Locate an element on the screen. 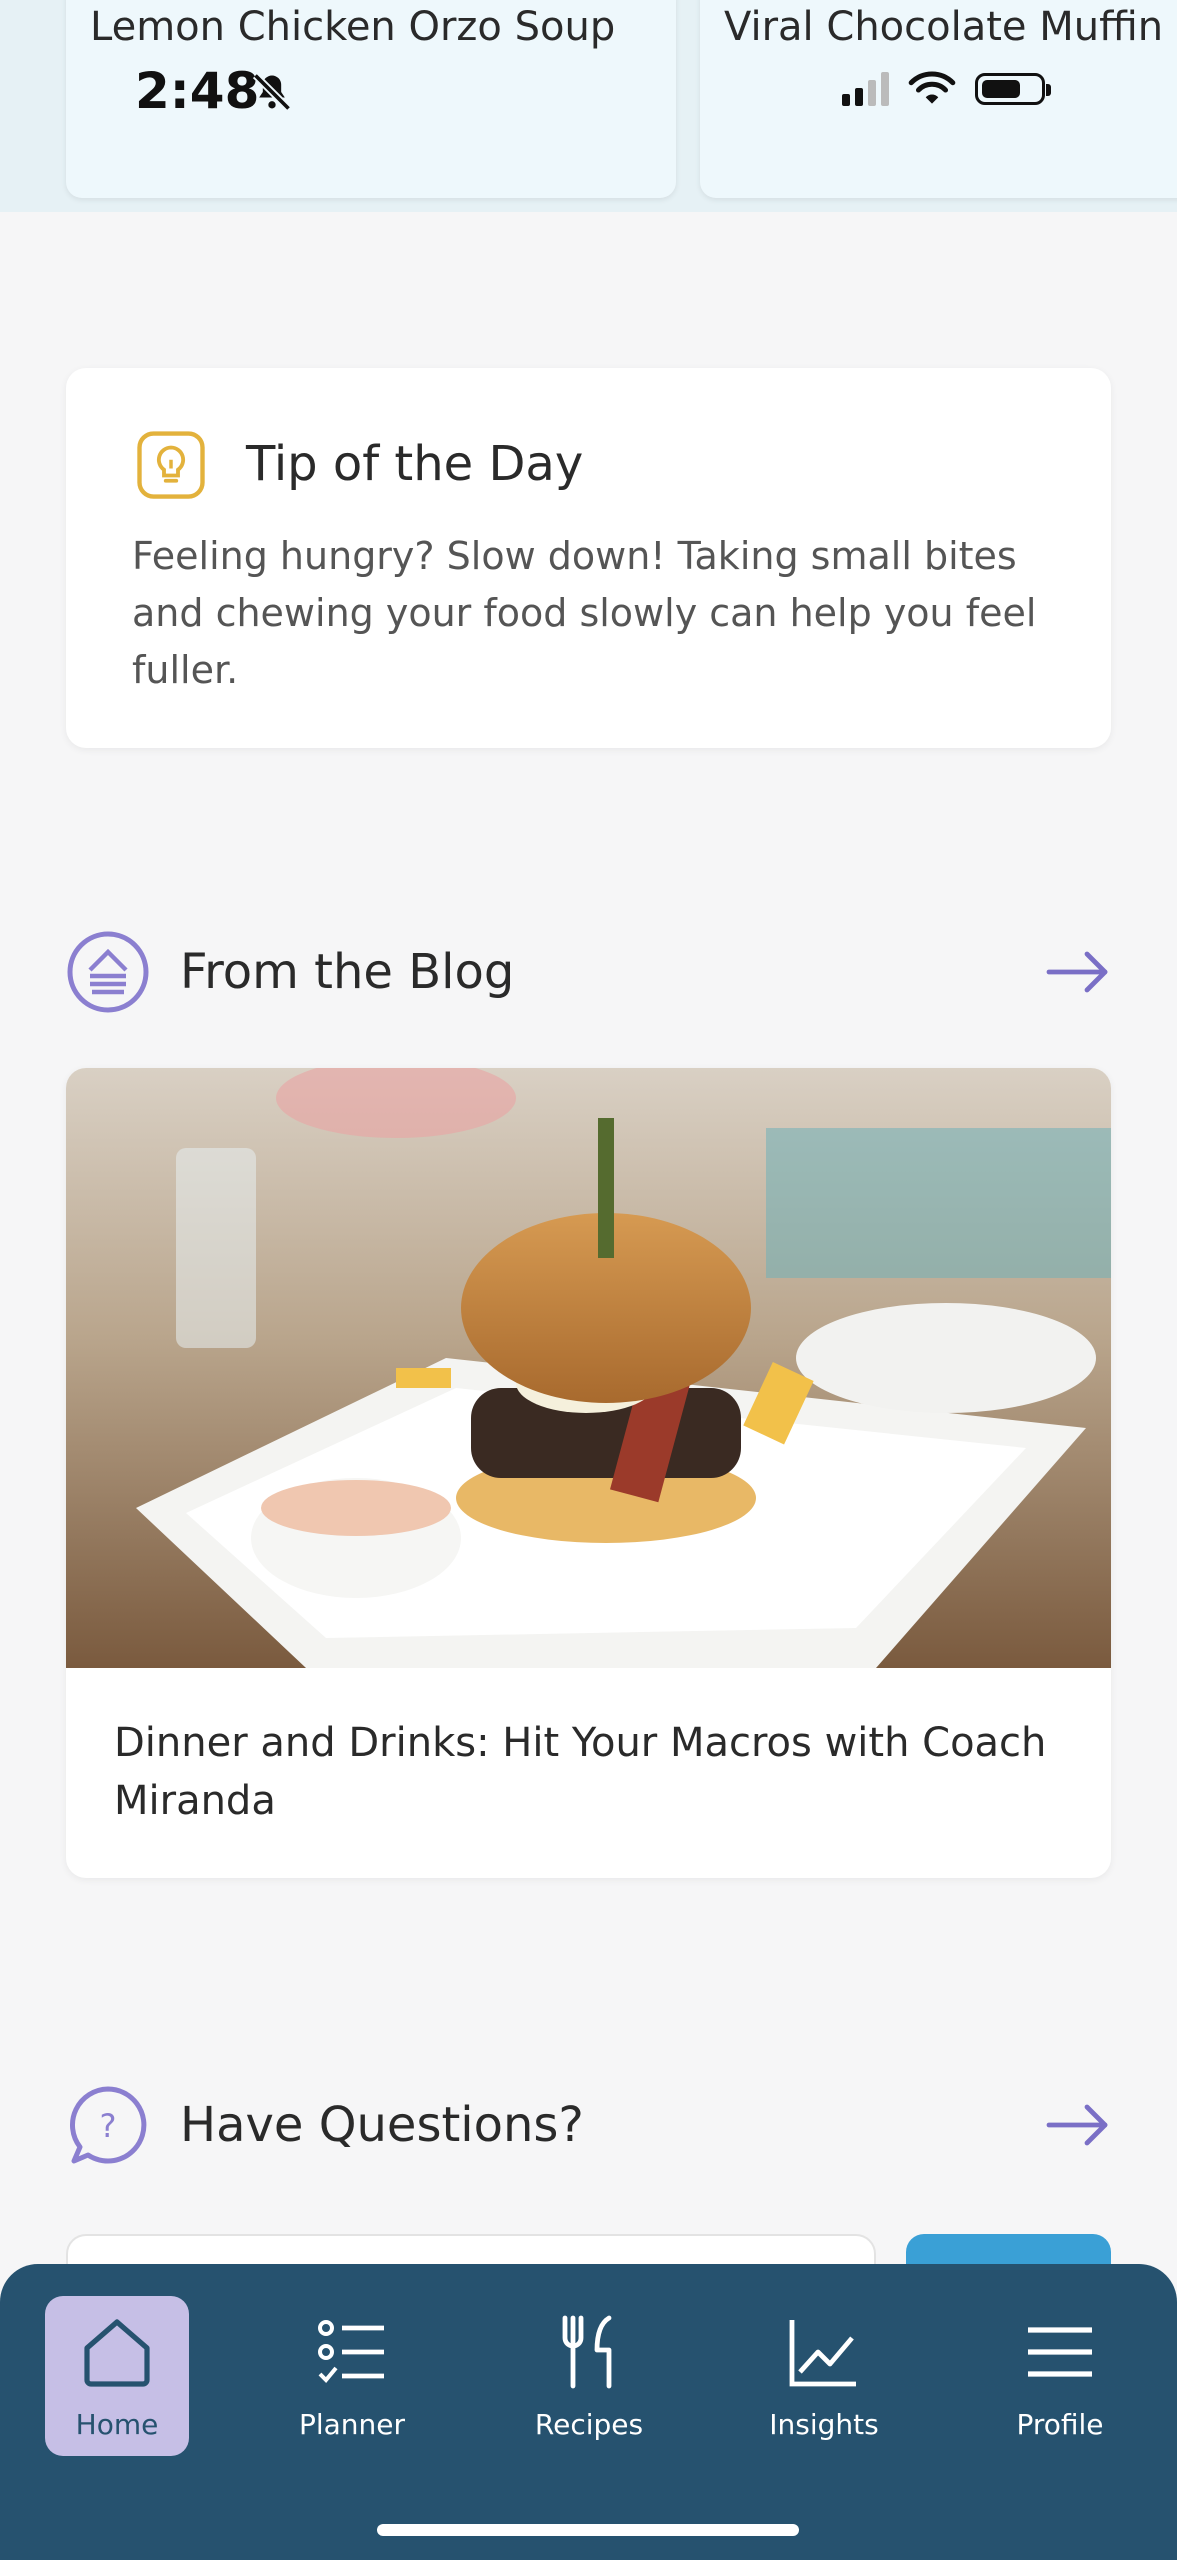  blog-section-header: From the Blog is located at coordinates (588, 972).